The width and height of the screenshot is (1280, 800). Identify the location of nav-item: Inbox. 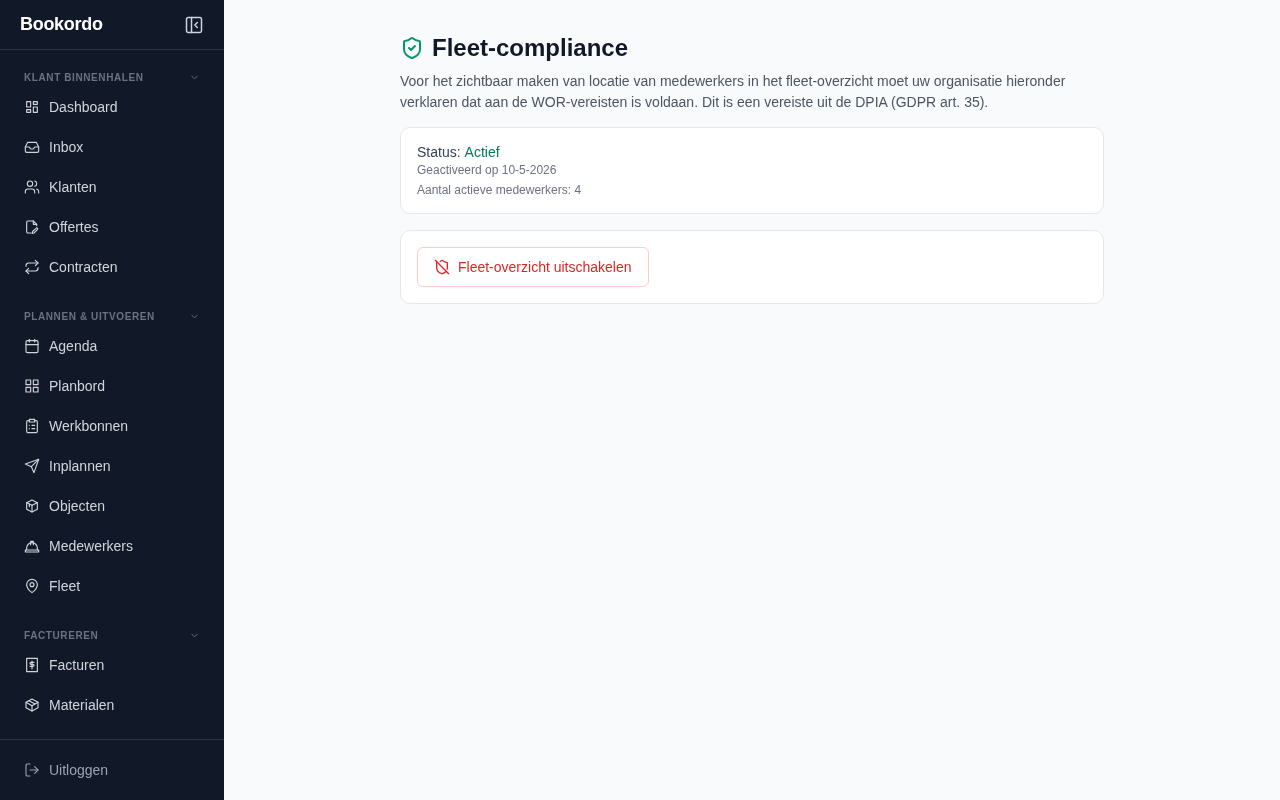
(112, 147).